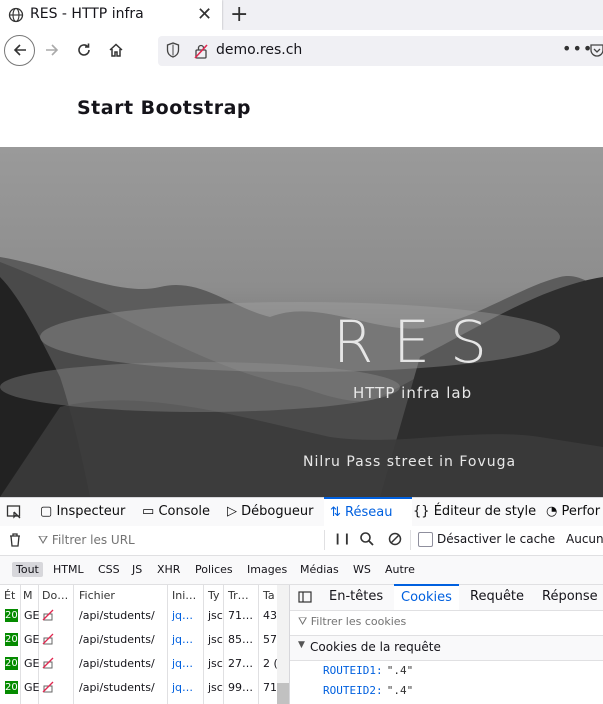 This screenshot has width=603, height=704. Describe the element at coordinates (584, 539) in the screenshot. I see `throttle-select: Aucun` at that location.